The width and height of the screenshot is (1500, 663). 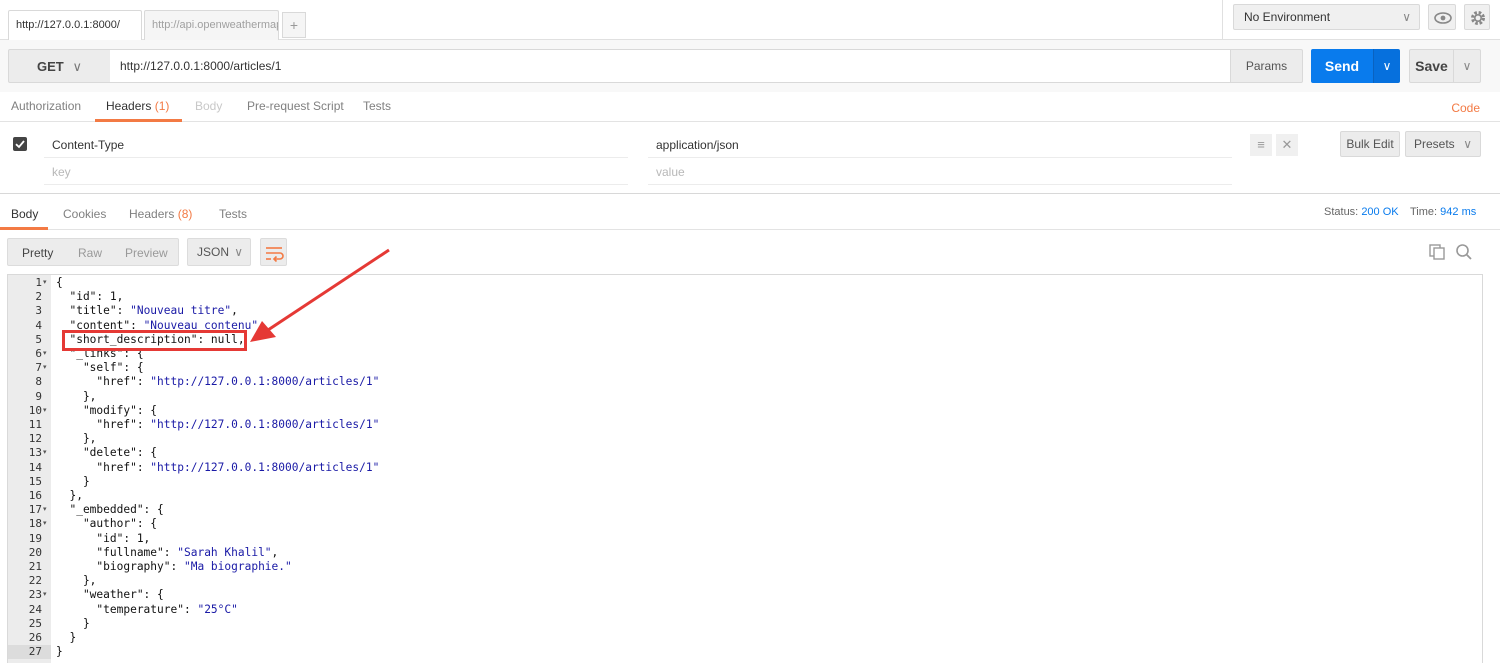 What do you see at coordinates (37, 253) in the screenshot?
I see `view-pretty-button: Pretty` at bounding box center [37, 253].